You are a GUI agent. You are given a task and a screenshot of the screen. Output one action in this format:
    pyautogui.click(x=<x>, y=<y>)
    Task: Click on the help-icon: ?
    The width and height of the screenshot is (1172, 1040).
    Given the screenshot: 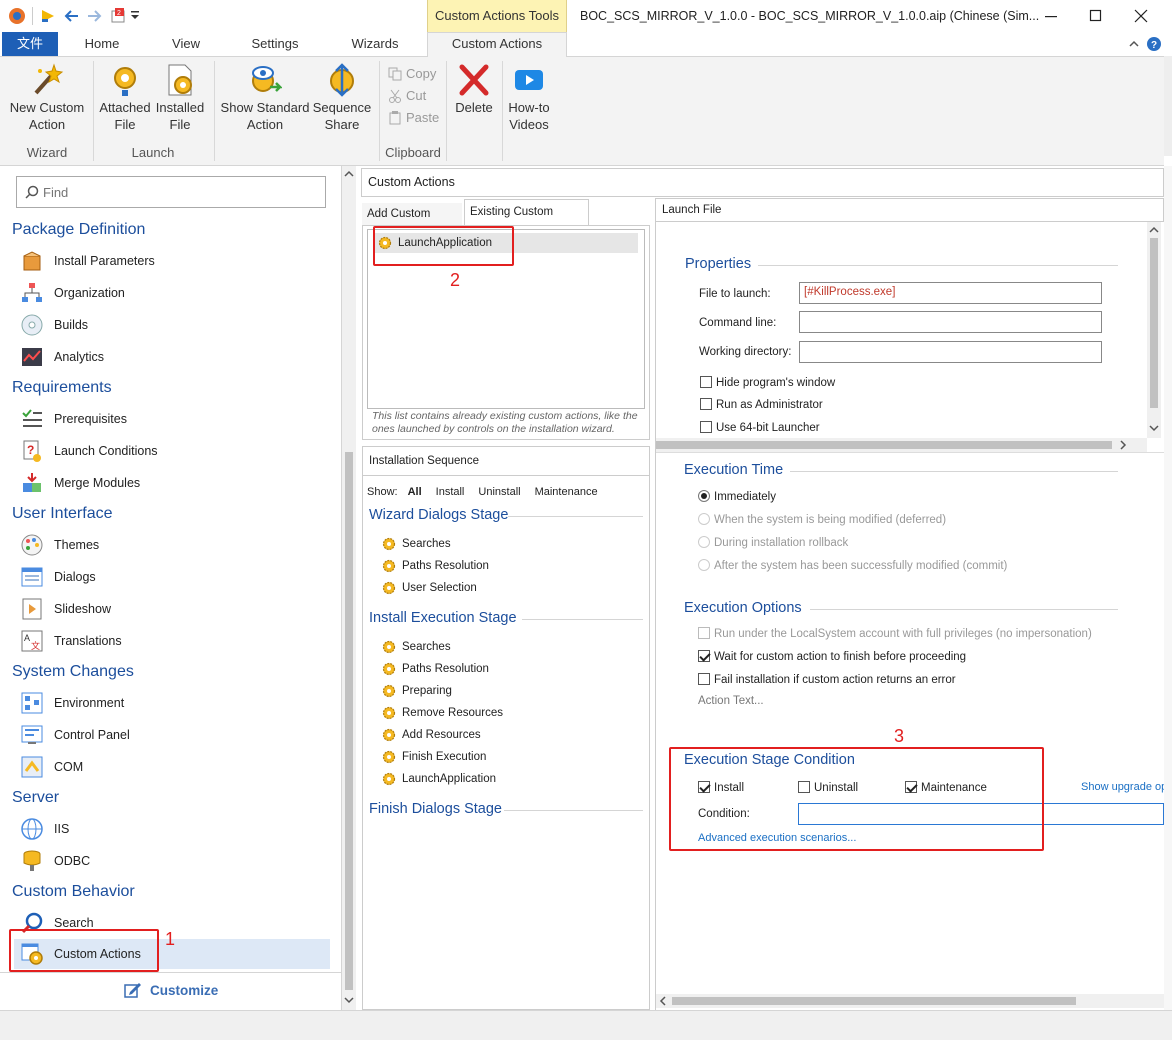 What is the action you would take?
    pyautogui.click(x=1154, y=44)
    